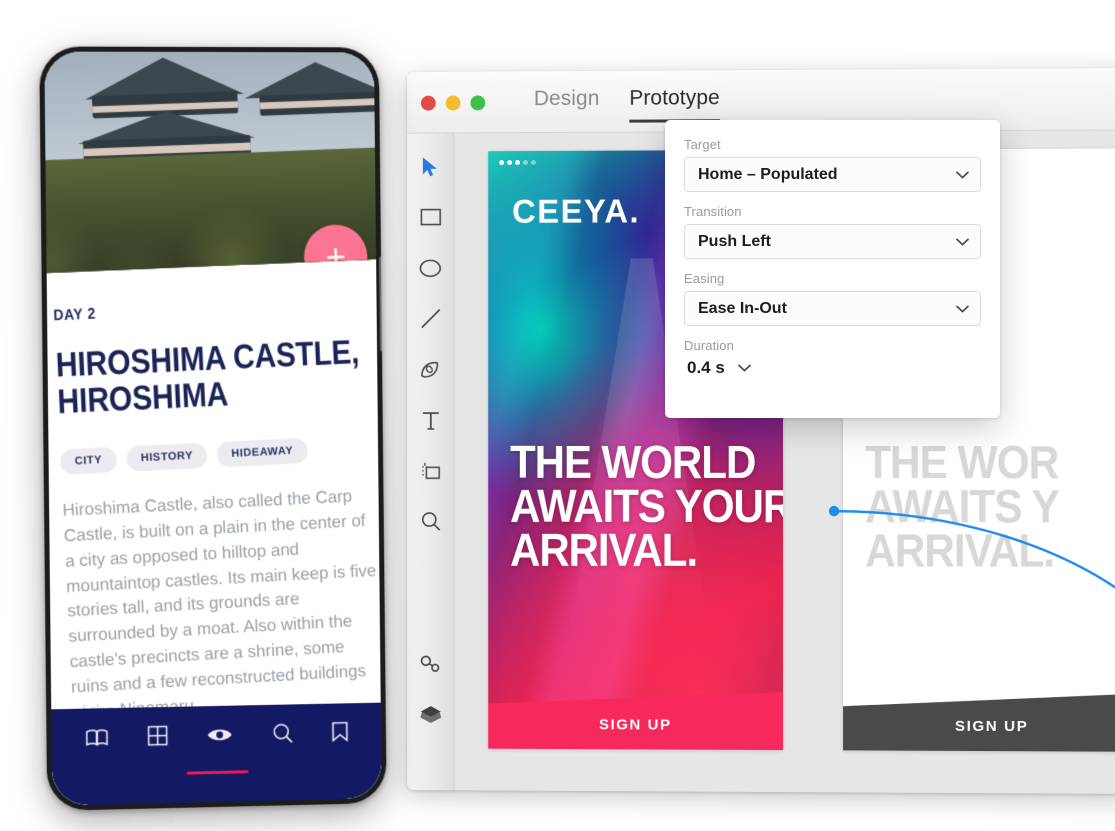 This screenshot has width=1115, height=831. Describe the element at coordinates (213, 162) in the screenshot. I see `hero-image: +` at that location.